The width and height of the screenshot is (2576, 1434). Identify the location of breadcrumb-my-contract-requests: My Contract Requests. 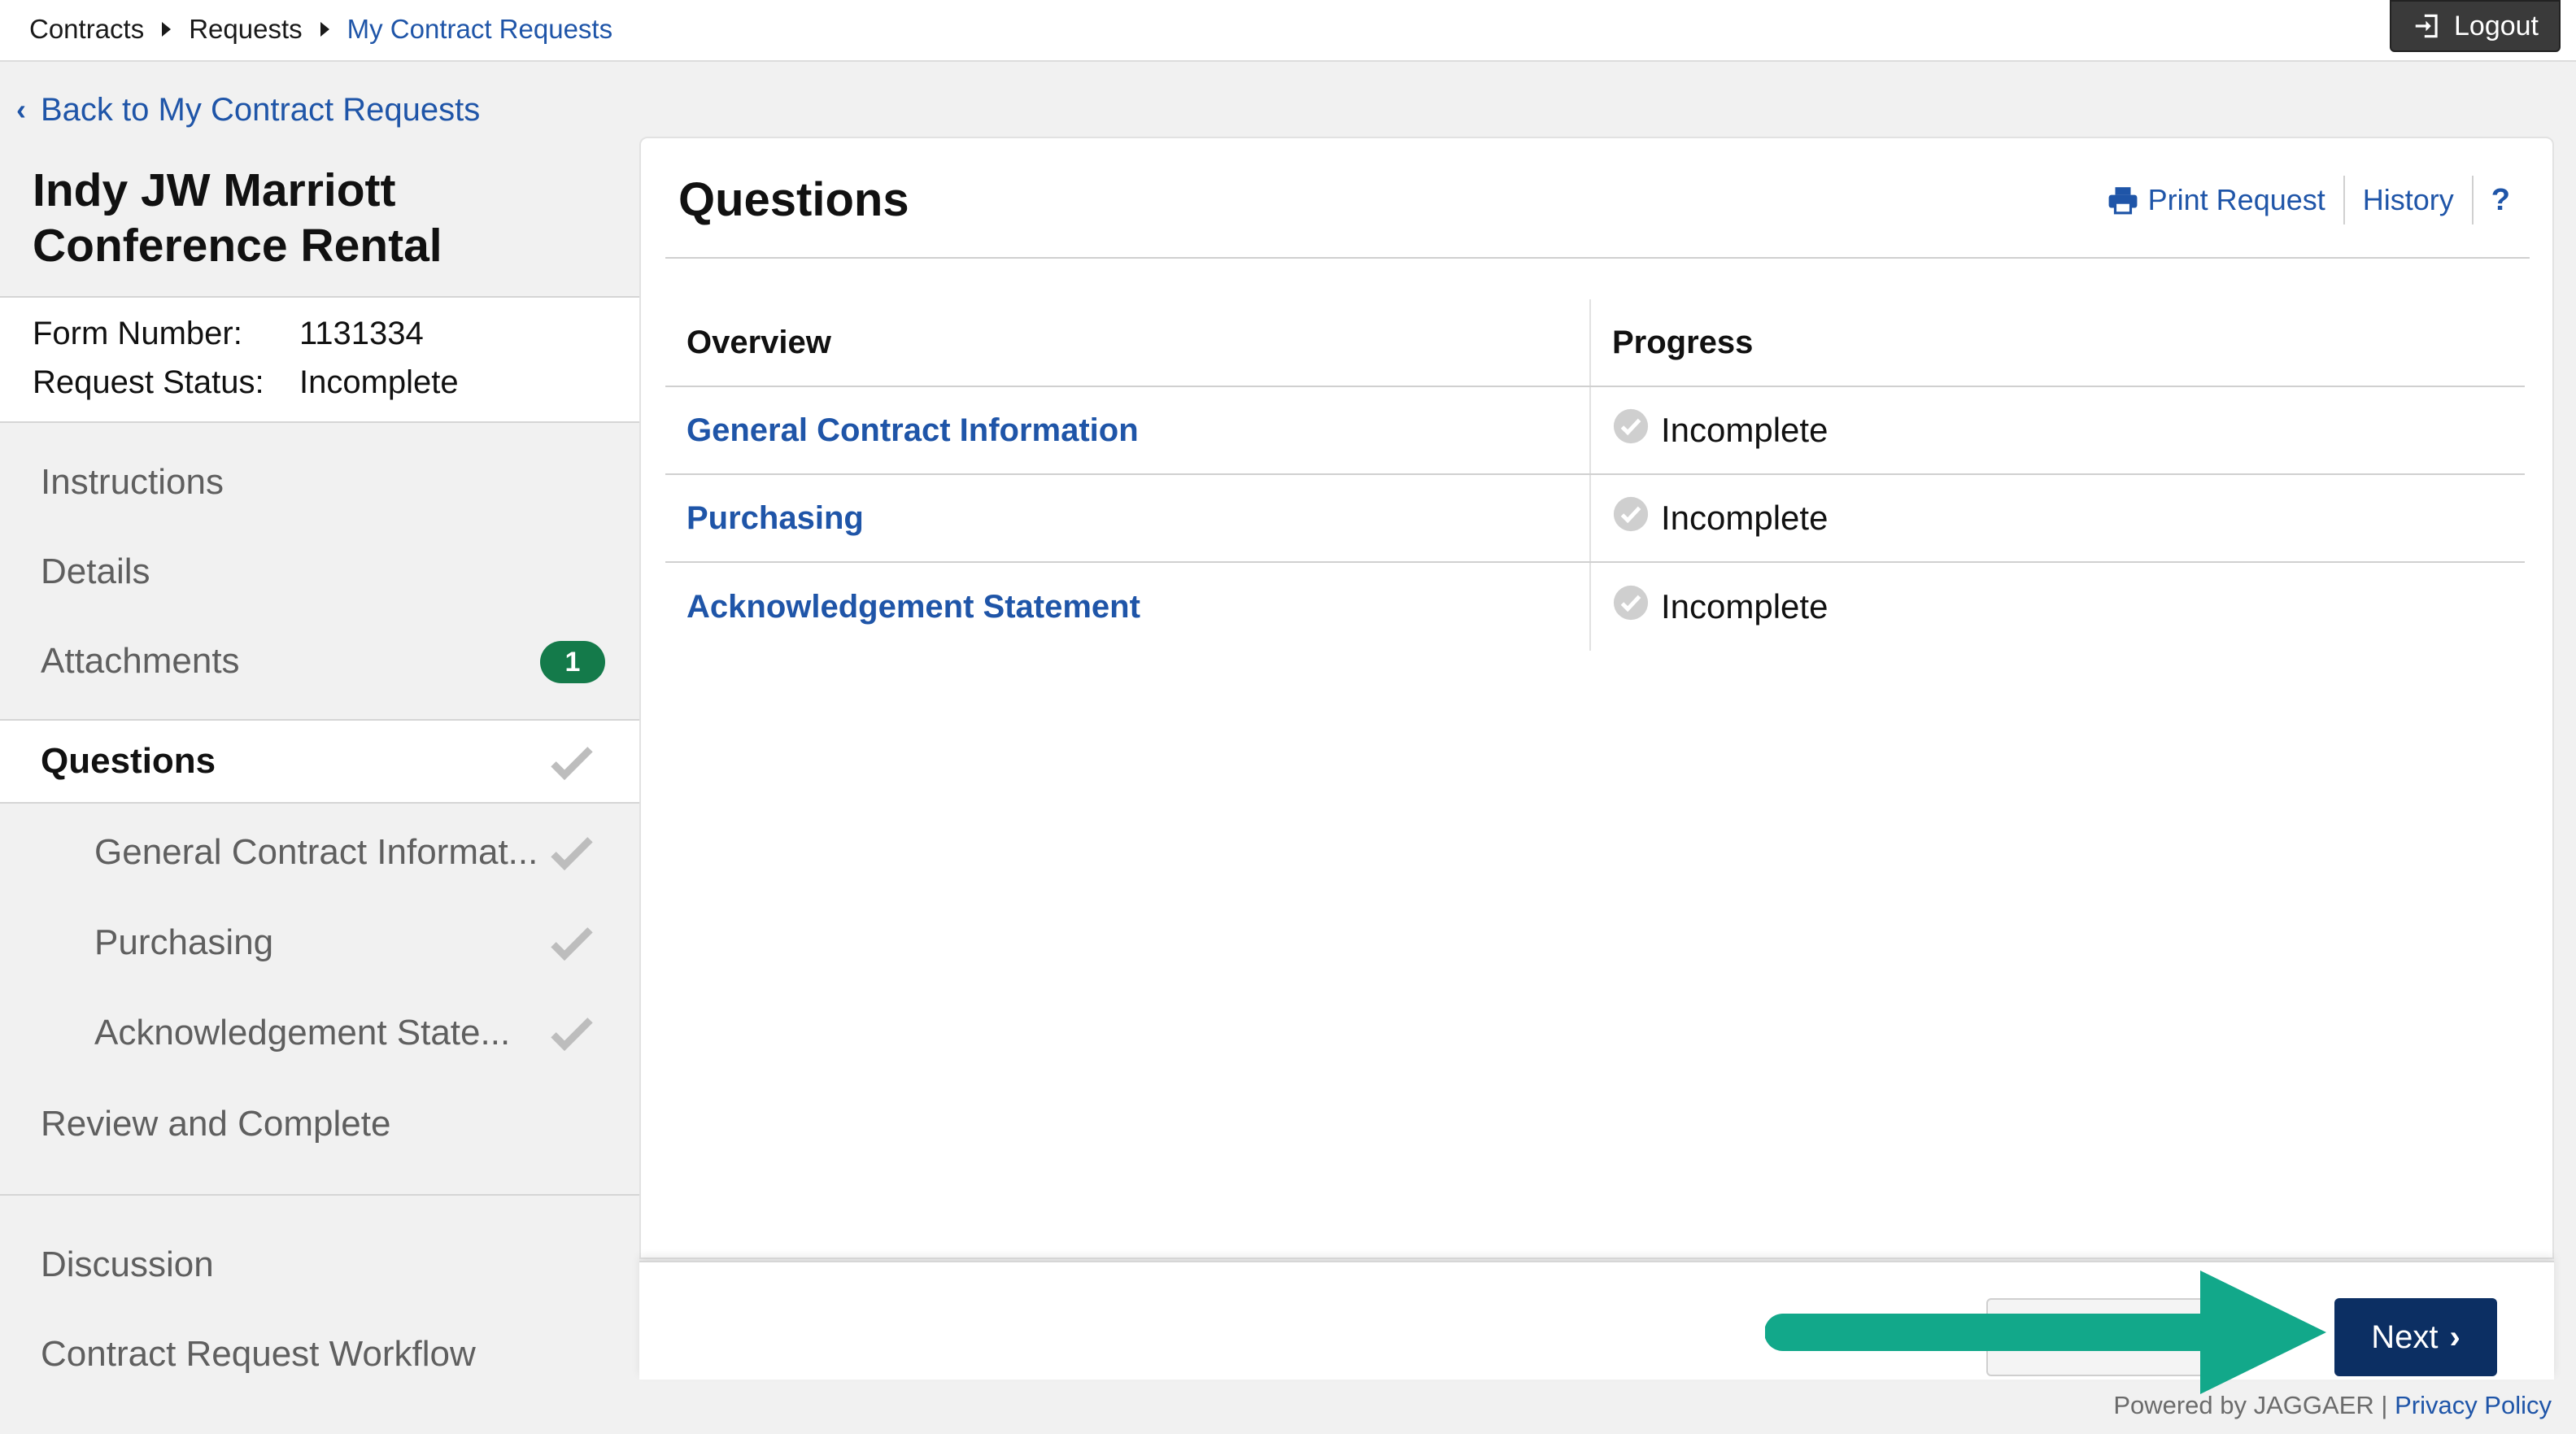
(479, 29).